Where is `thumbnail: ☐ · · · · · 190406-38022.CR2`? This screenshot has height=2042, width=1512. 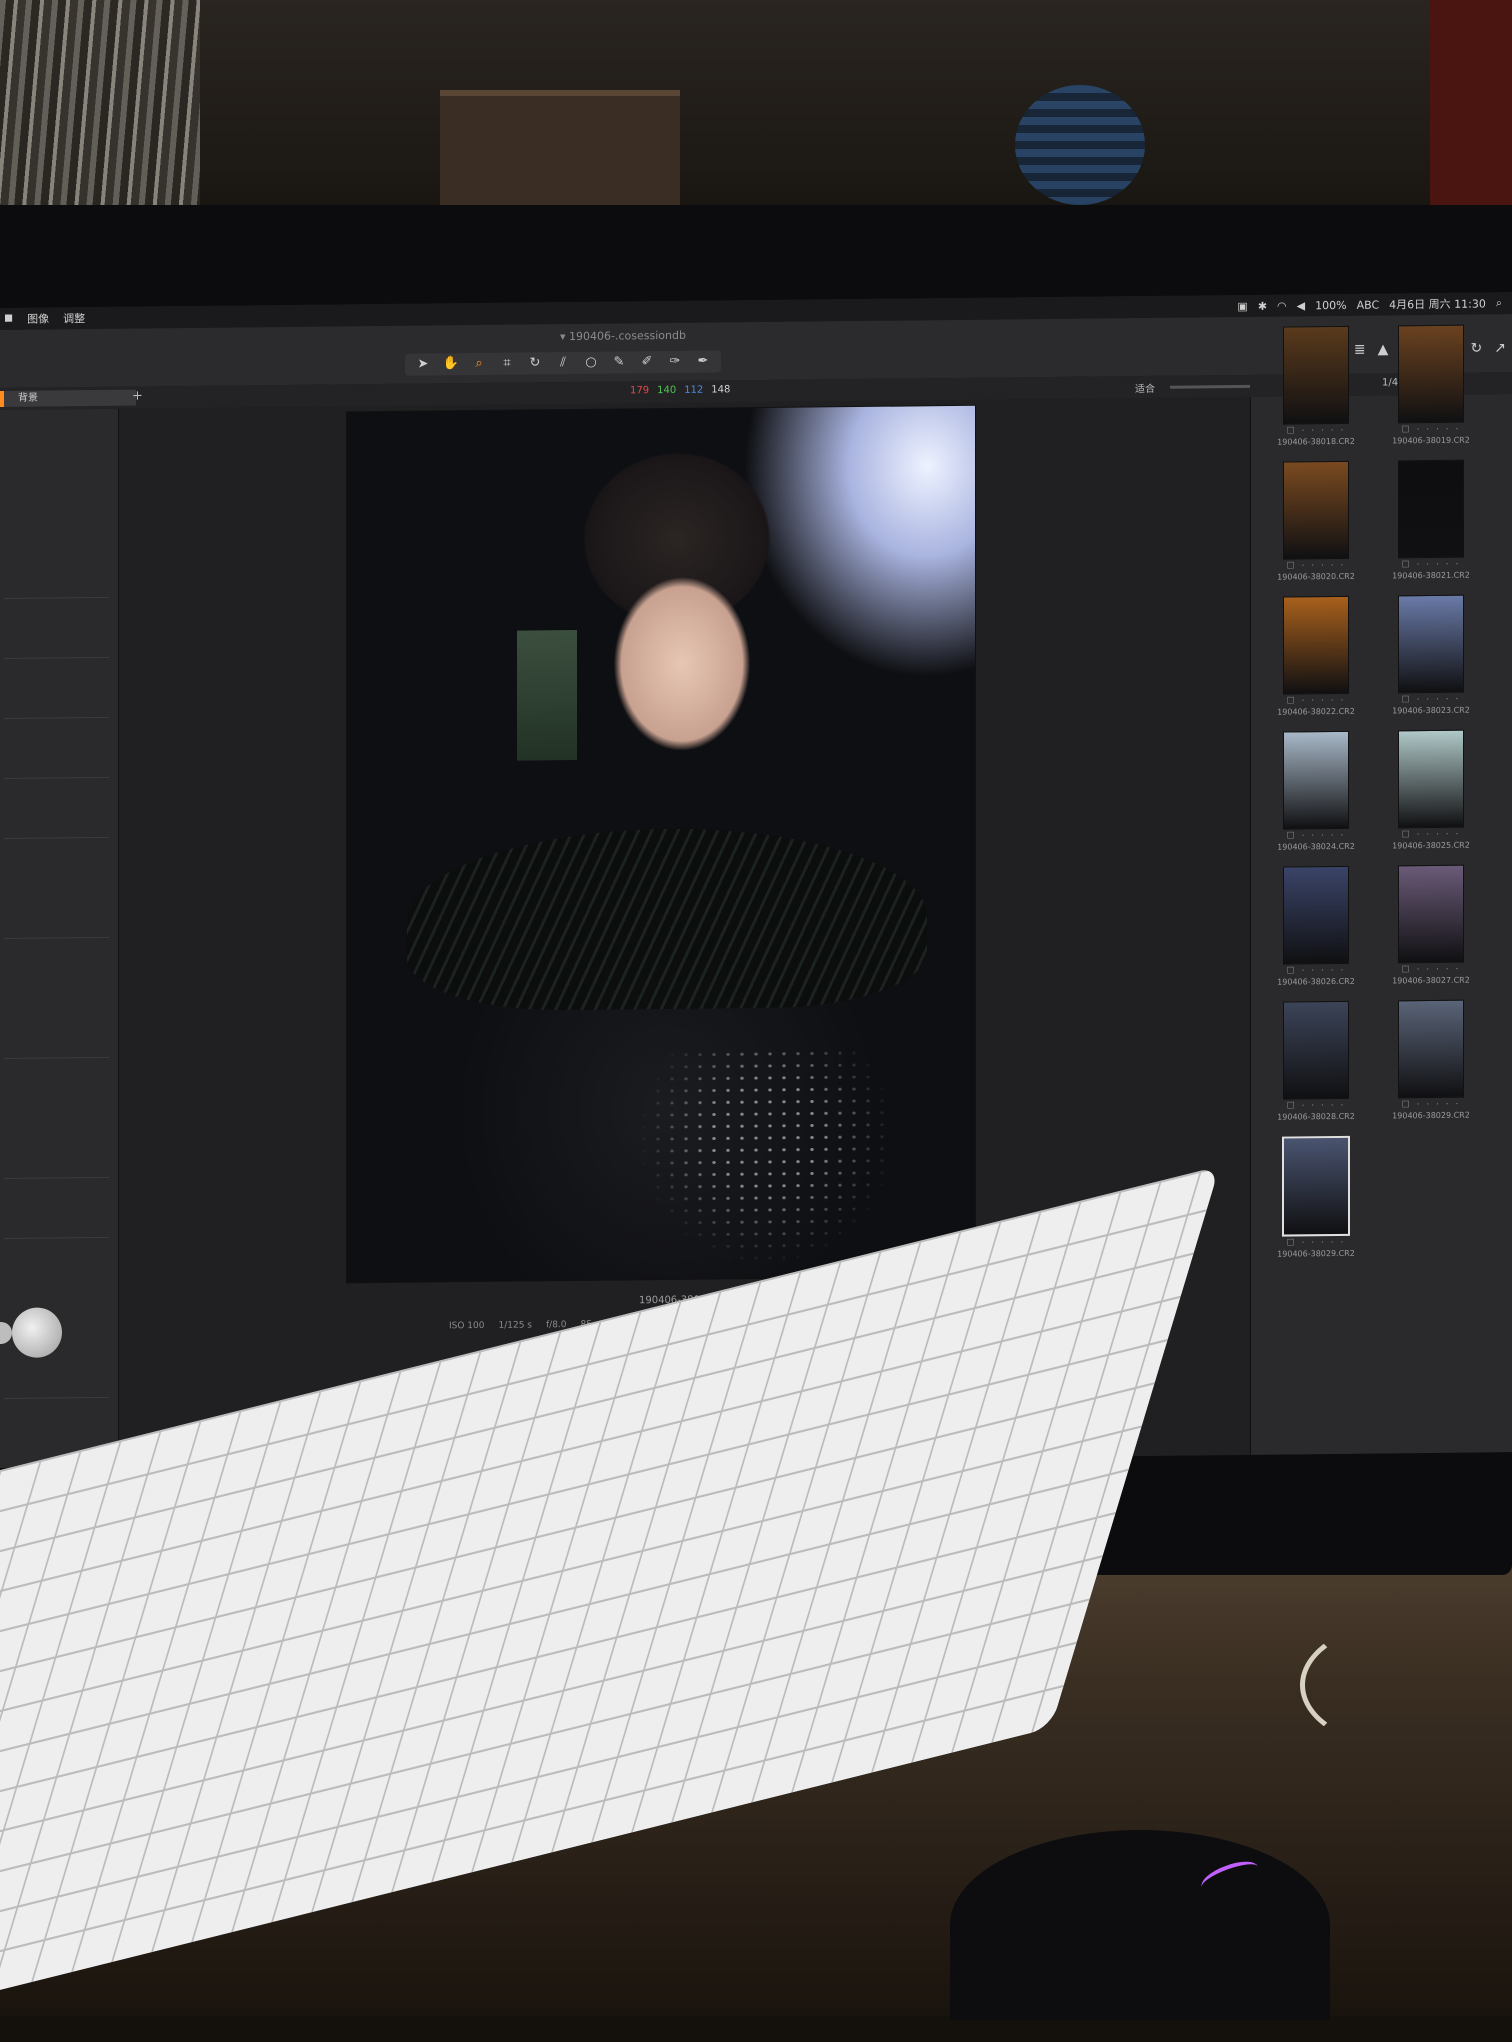 thumbnail: ☐ · · · · · 190406-38022.CR2 is located at coordinates (1316, 656).